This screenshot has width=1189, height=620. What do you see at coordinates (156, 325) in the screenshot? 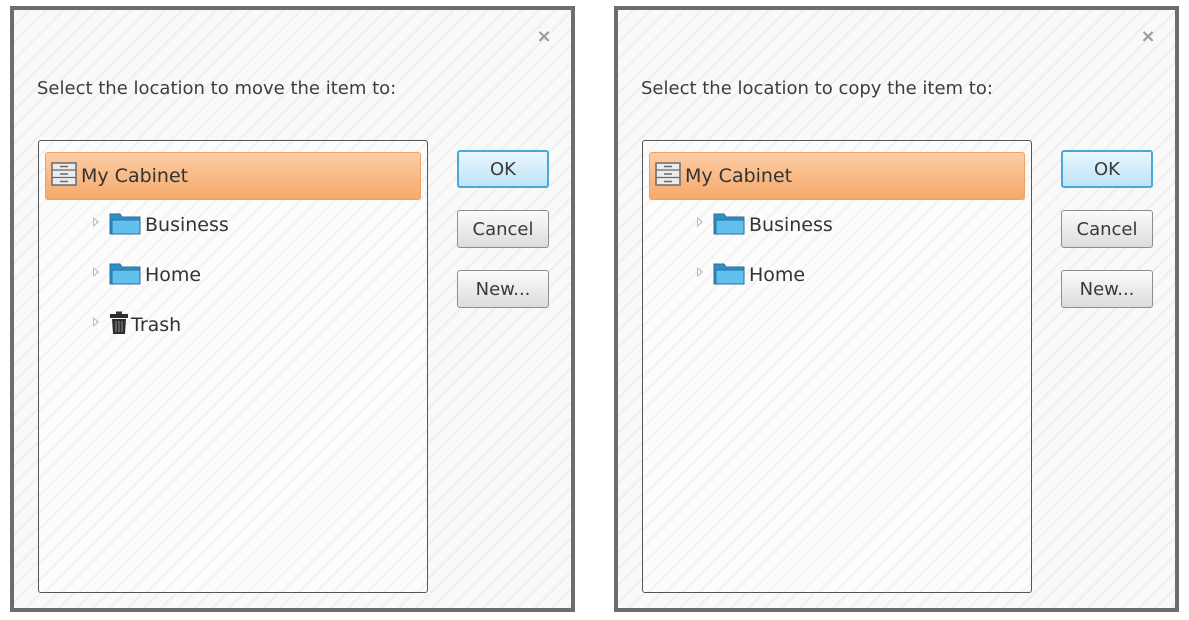
I see `tree-item-label: Trash` at bounding box center [156, 325].